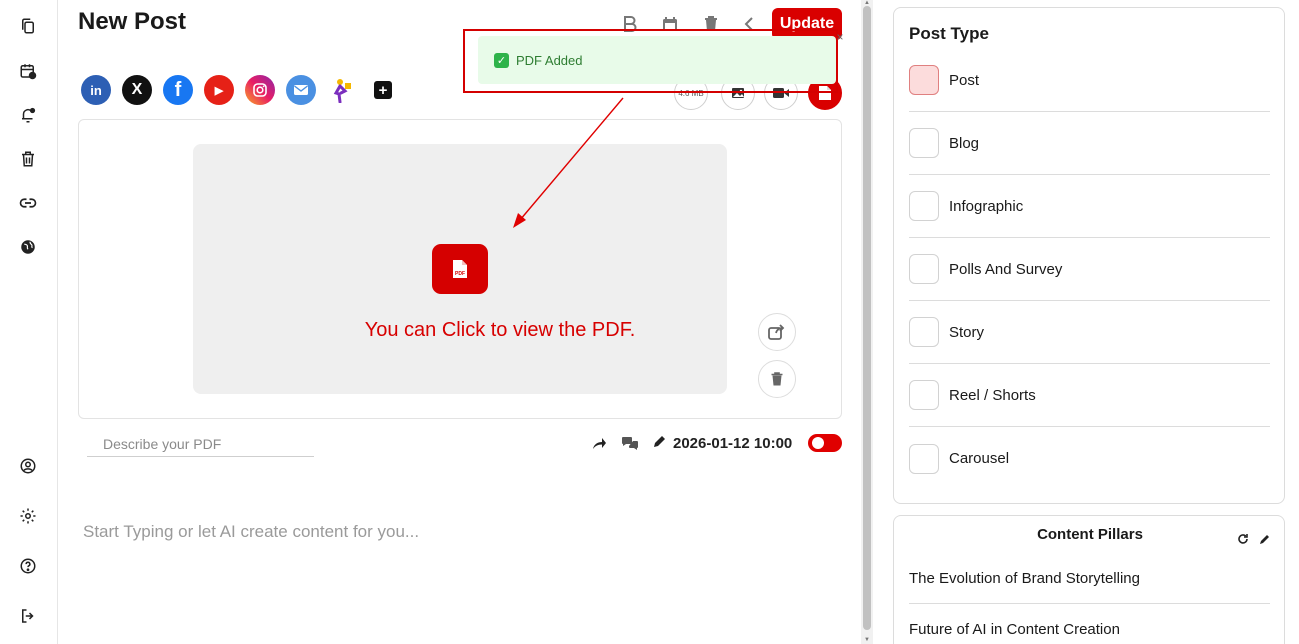 This screenshot has height=644, width=1299. Describe the element at coordinates (1089, 80) in the screenshot. I see `post-type-option-post: Post` at that location.